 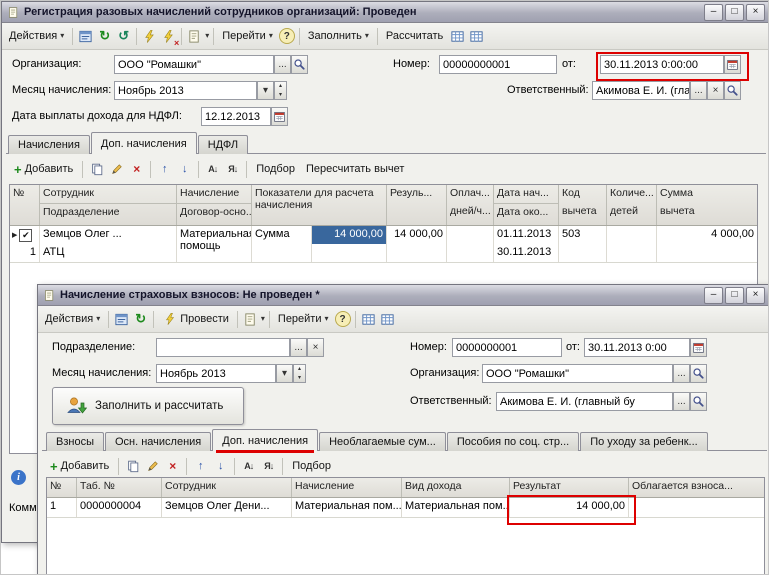 I want to click on cell-tab-number: 0000000004, so click(x=119, y=507).